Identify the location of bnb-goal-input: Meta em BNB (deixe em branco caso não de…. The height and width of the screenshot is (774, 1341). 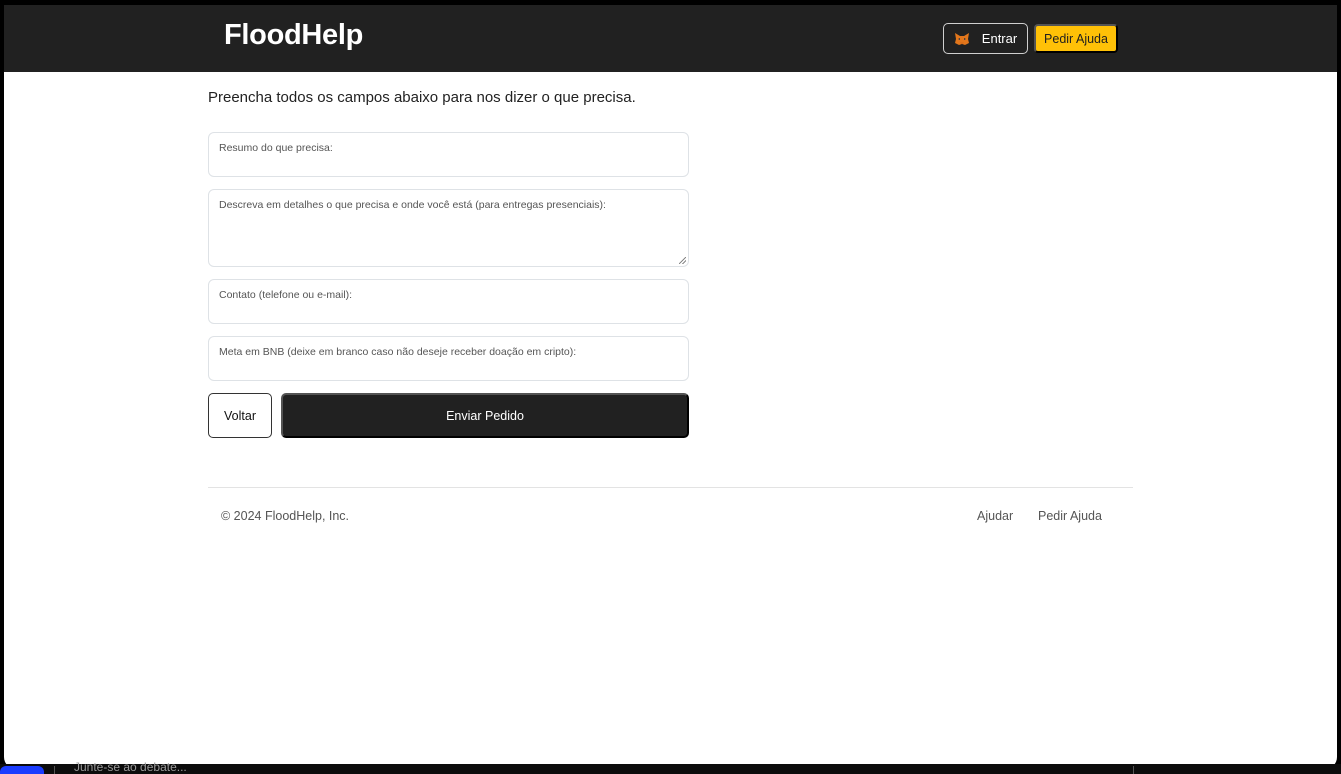
(448, 358).